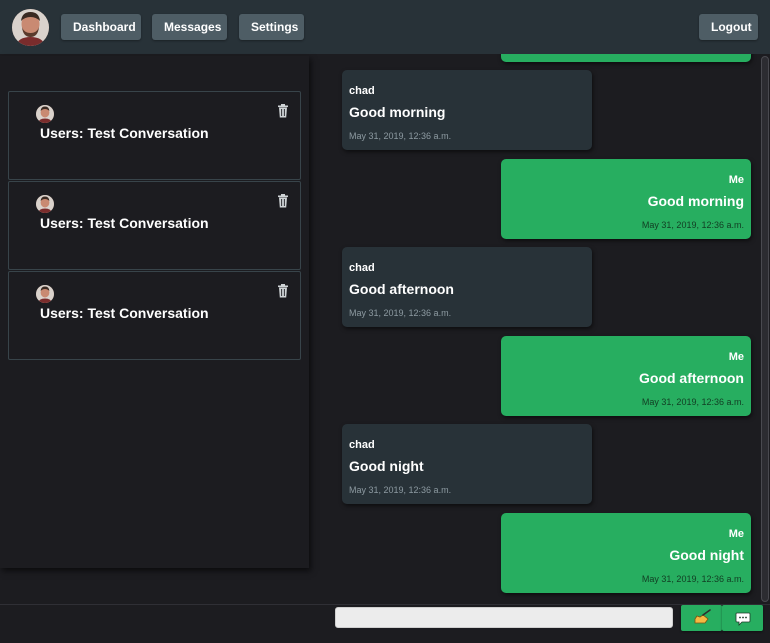 The width and height of the screenshot is (770, 643). Describe the element at coordinates (30, 27) in the screenshot. I see `user-avatar` at that location.